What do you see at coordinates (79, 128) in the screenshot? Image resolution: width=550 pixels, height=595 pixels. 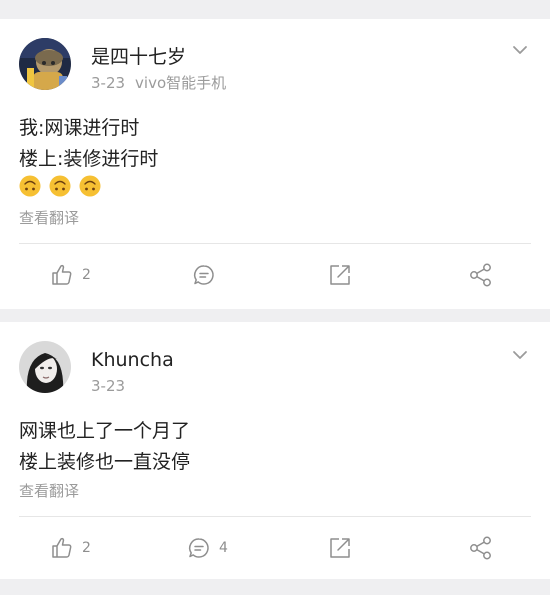 I see `post-text-line: 我:网课进行时` at bounding box center [79, 128].